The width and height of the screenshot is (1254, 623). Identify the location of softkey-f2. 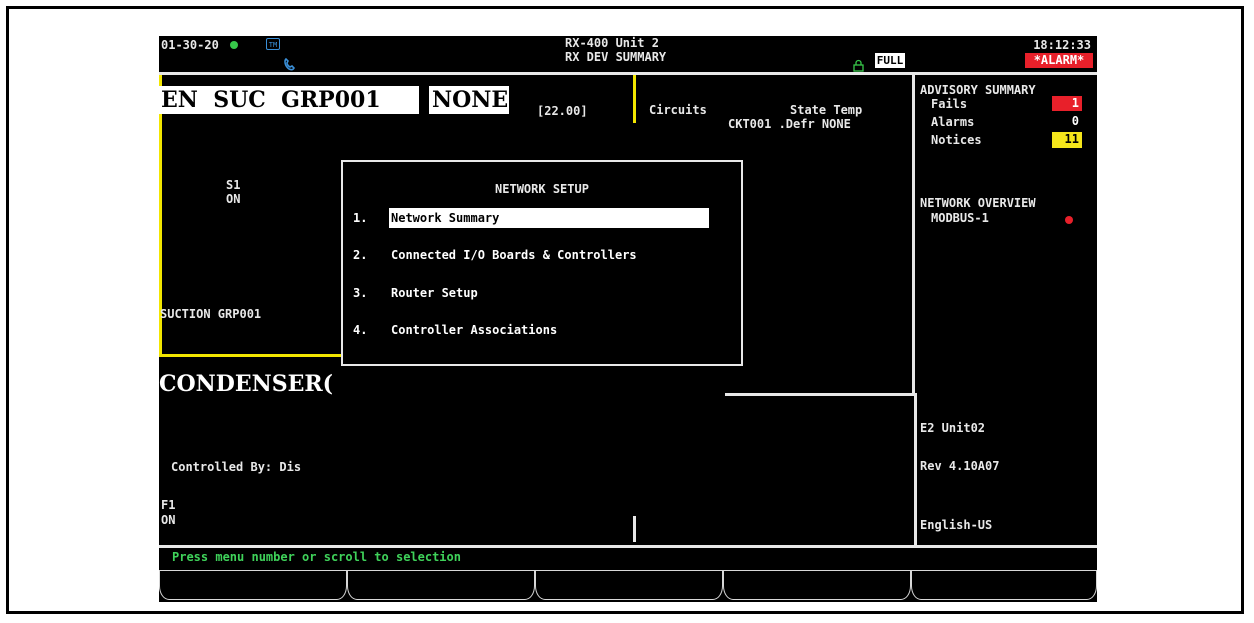
(441, 585).